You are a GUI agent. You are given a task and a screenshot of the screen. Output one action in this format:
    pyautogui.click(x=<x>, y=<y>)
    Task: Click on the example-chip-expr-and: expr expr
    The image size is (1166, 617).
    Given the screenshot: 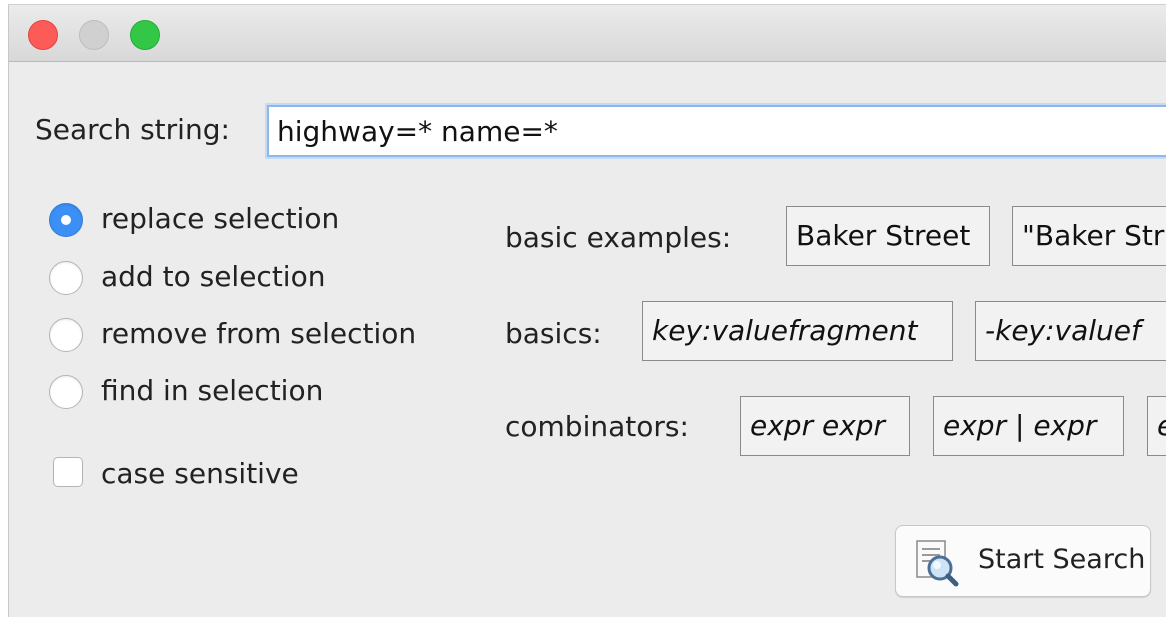 What is the action you would take?
    pyautogui.click(x=825, y=426)
    